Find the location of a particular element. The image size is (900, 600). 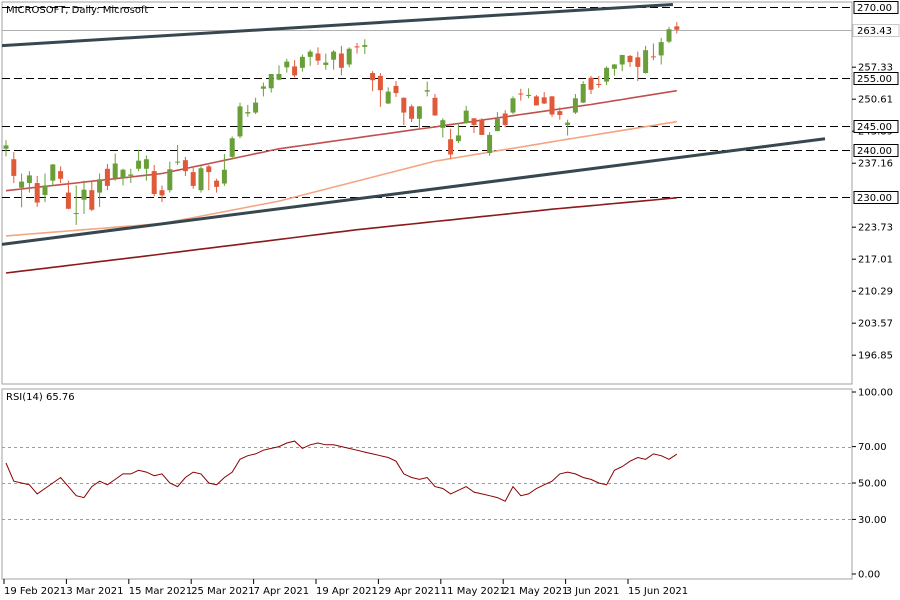

time-axis-label: 21 May 2021 is located at coordinates (535, 591).